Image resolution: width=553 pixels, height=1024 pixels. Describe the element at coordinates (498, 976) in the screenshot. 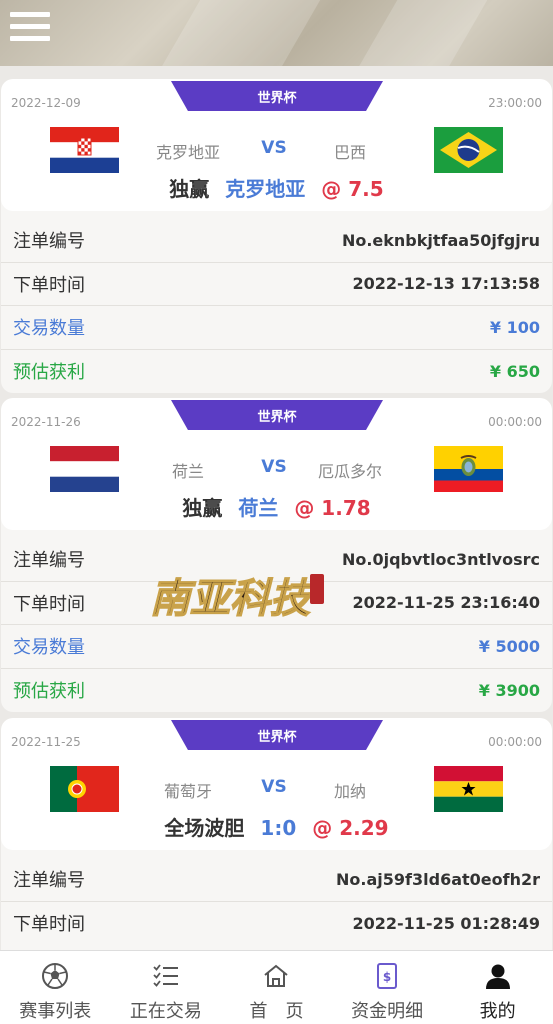

I see `user-icon` at that location.